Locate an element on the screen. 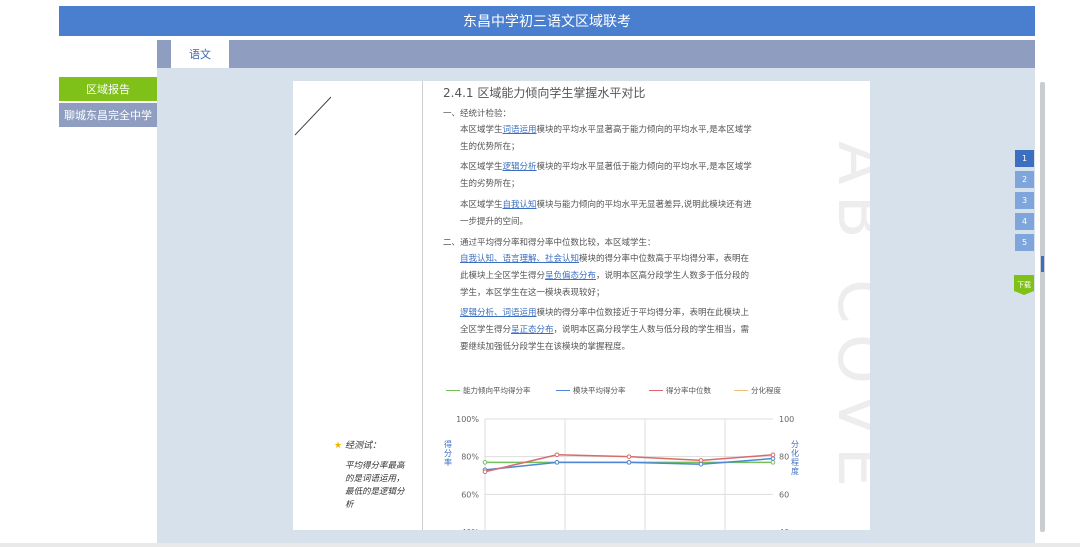 This screenshot has height=547, width=1080. page-button-5: 5 is located at coordinates (1024, 242).